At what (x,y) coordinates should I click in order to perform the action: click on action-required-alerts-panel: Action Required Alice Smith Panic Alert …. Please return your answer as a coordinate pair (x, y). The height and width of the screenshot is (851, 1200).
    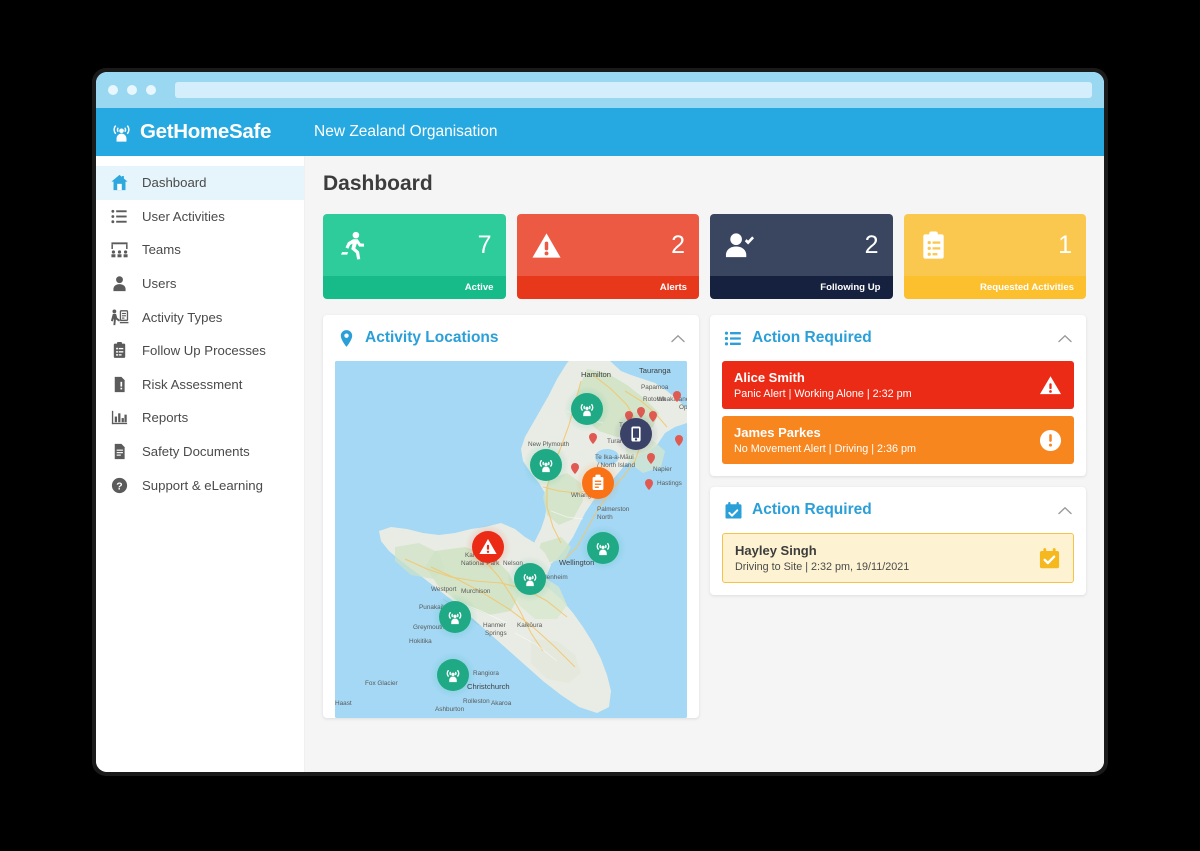
    Looking at the image, I should click on (898, 396).